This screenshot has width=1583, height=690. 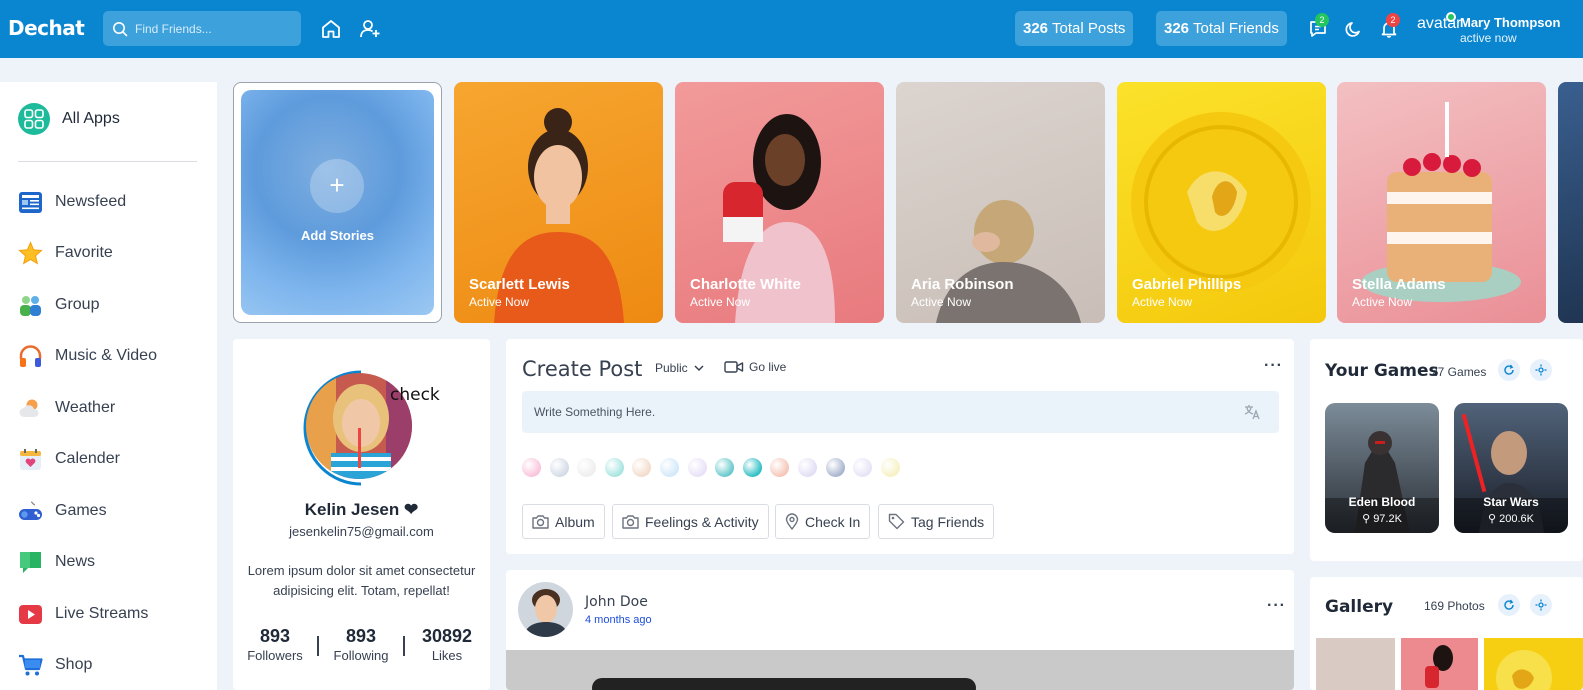 I want to click on tag-friends-button: Tag Friends, so click(x=936, y=521).